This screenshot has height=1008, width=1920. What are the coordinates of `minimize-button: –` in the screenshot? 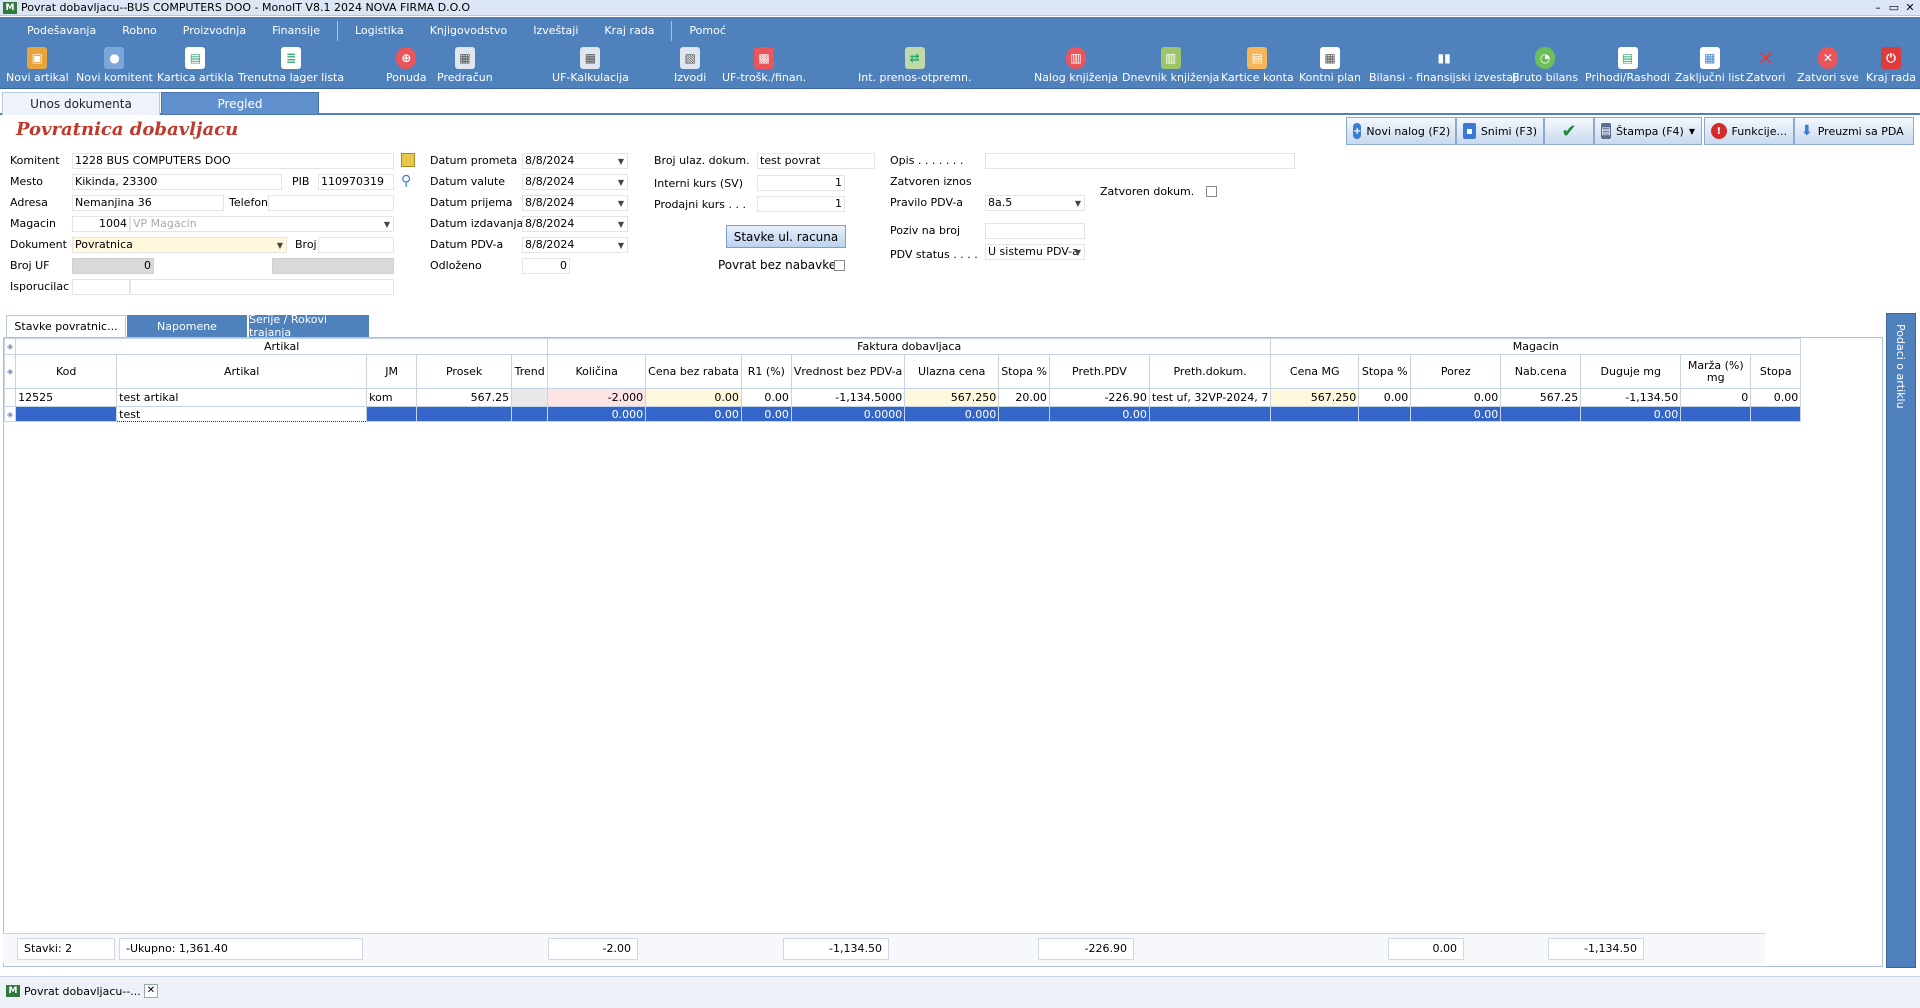 It's located at (1878, 7).